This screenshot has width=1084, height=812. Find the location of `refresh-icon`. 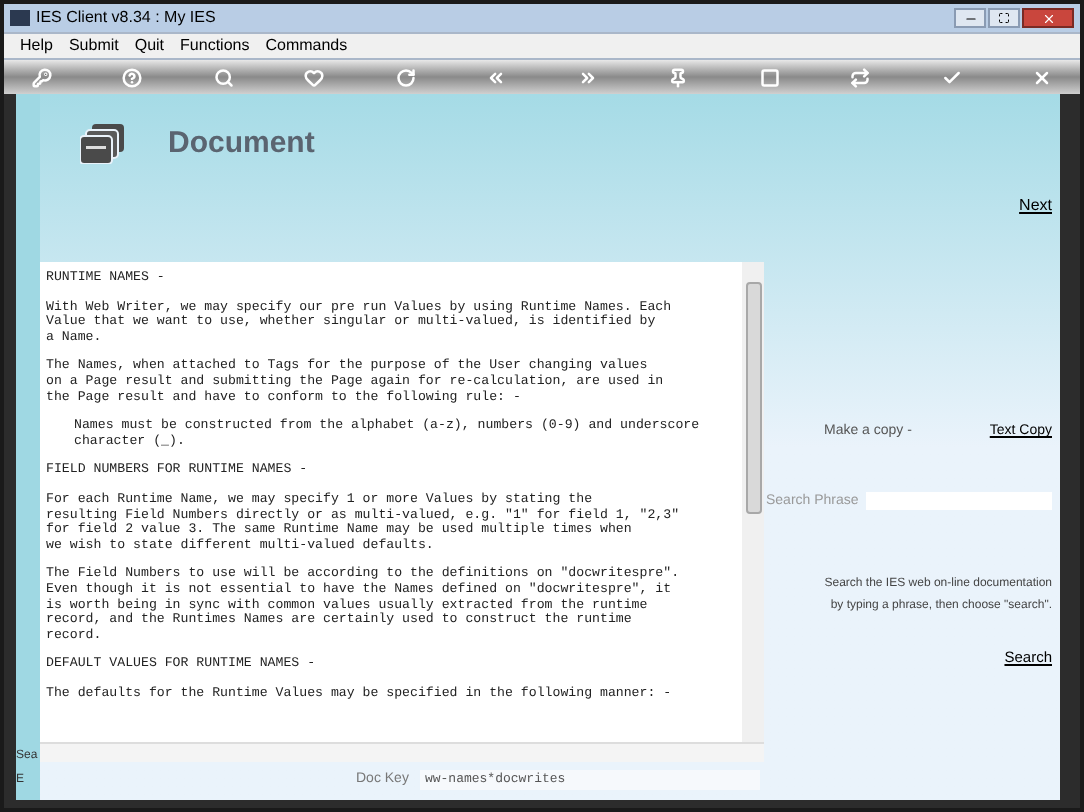

refresh-icon is located at coordinates (405, 77).